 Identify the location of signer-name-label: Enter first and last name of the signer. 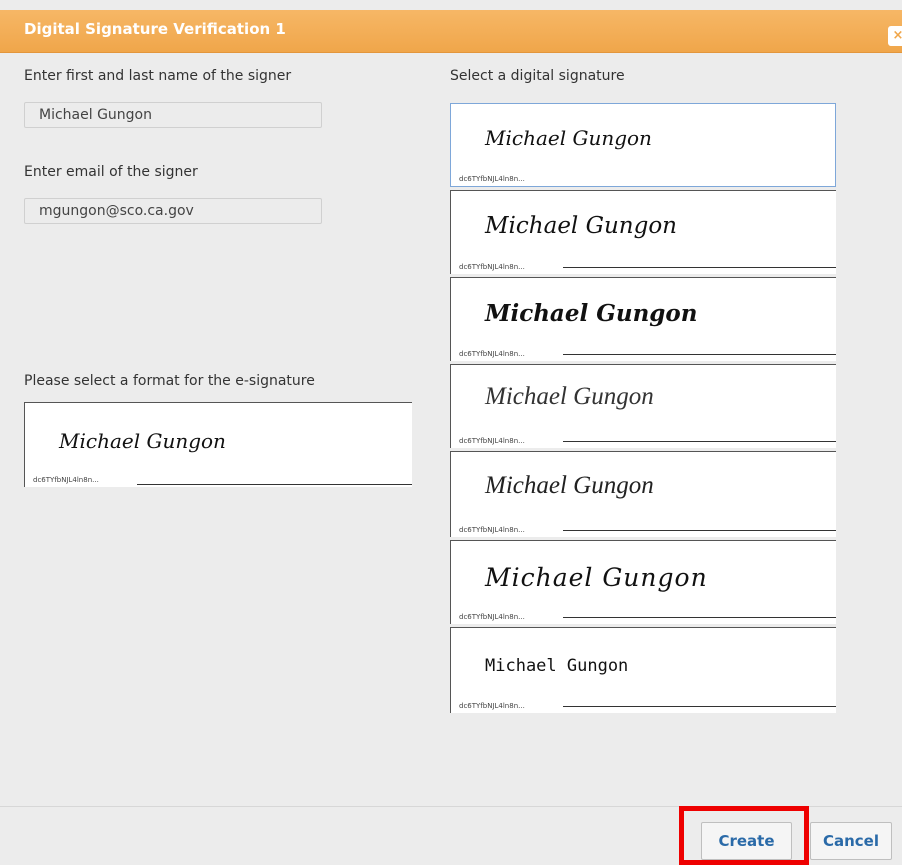
(158, 76).